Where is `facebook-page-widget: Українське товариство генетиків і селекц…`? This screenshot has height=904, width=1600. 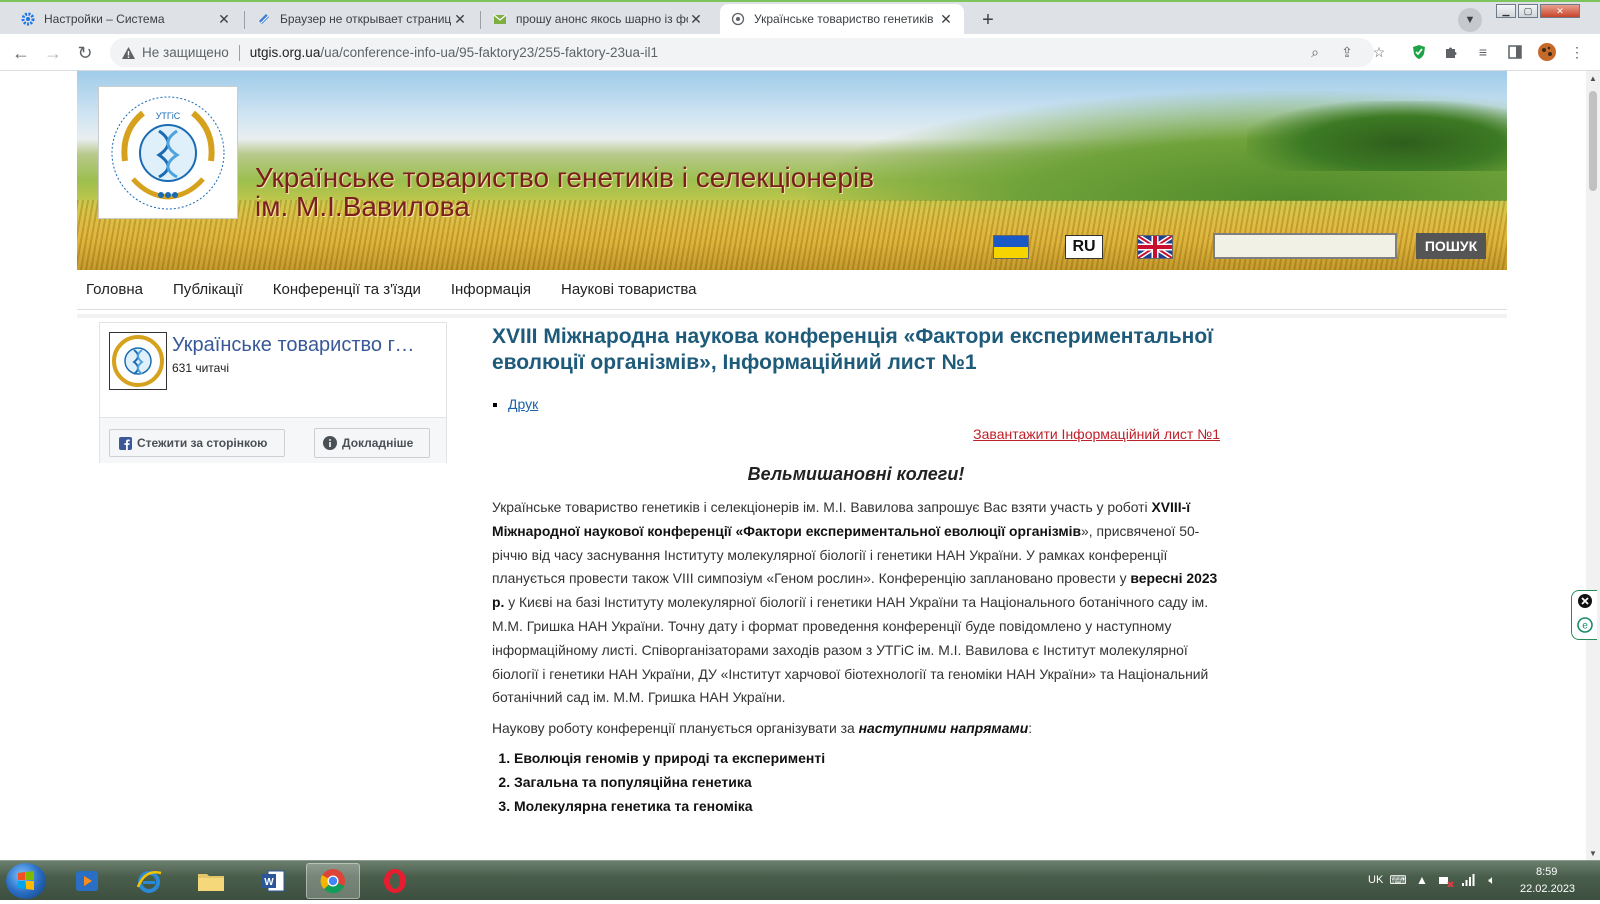
facebook-page-widget: Українське товариство генетиків і селекц… is located at coordinates (273, 392).